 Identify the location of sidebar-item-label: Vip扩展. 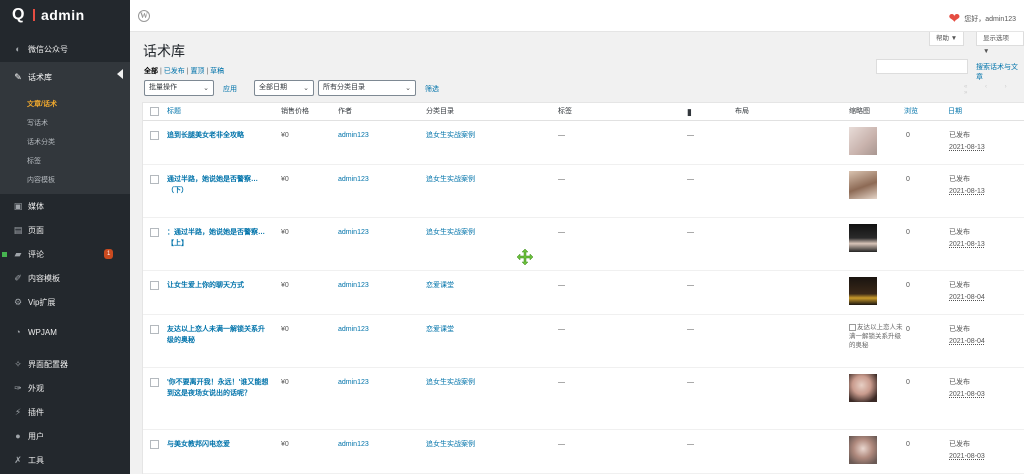
(42, 302).